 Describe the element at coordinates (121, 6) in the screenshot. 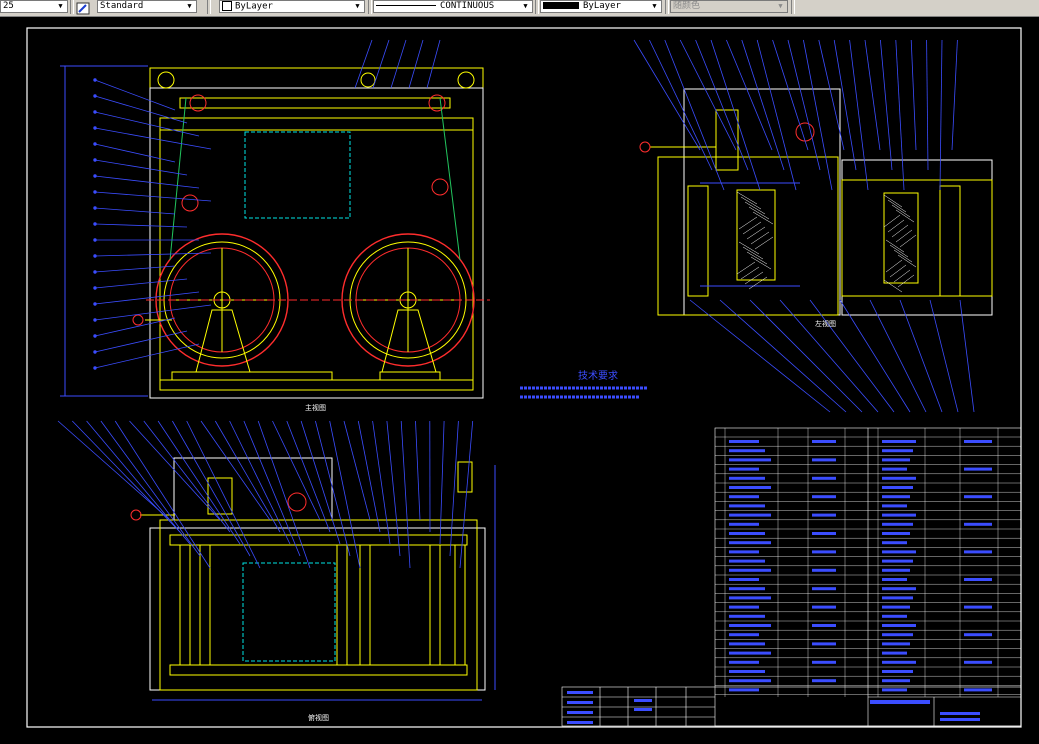

I see `text-style-value: Standard` at that location.